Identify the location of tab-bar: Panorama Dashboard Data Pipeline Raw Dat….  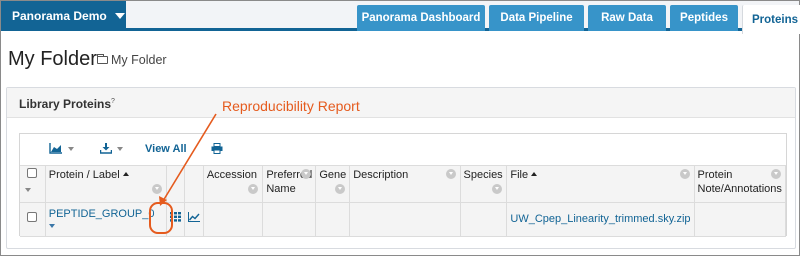
(578, 19).